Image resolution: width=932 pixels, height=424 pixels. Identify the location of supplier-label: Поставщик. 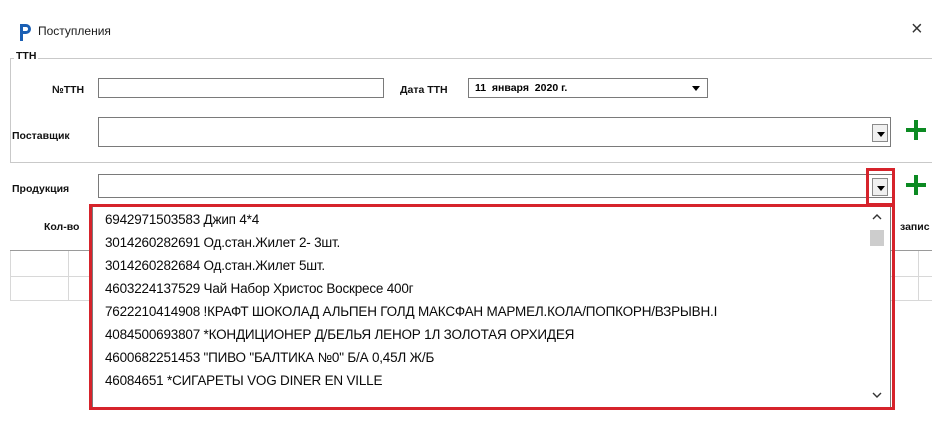
(41, 136).